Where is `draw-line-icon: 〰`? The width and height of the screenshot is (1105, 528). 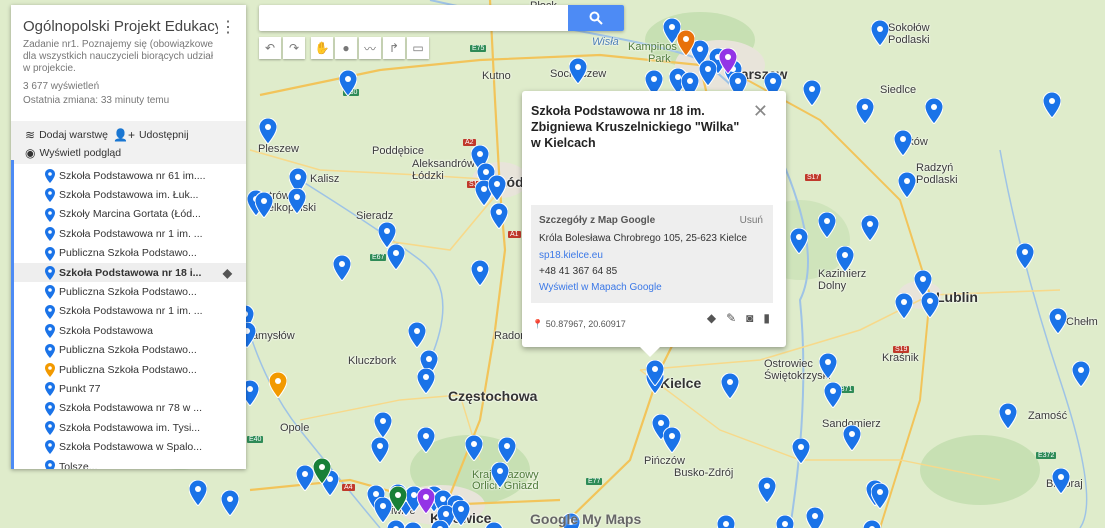
draw-line-icon: 〰 is located at coordinates (370, 48).